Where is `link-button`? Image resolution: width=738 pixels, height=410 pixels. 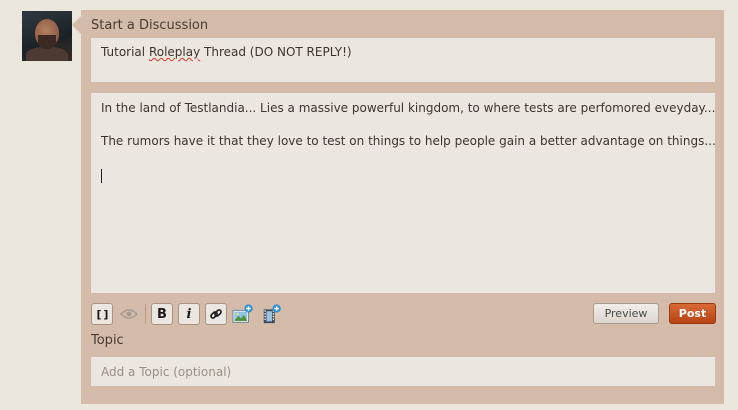
link-button is located at coordinates (216, 314).